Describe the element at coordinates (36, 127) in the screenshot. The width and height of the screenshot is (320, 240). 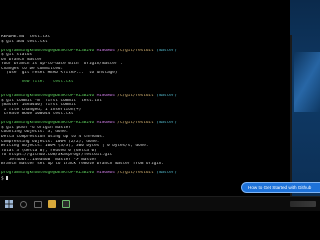
I see `terminal-text-segment: $ git push -u origin master` at that location.